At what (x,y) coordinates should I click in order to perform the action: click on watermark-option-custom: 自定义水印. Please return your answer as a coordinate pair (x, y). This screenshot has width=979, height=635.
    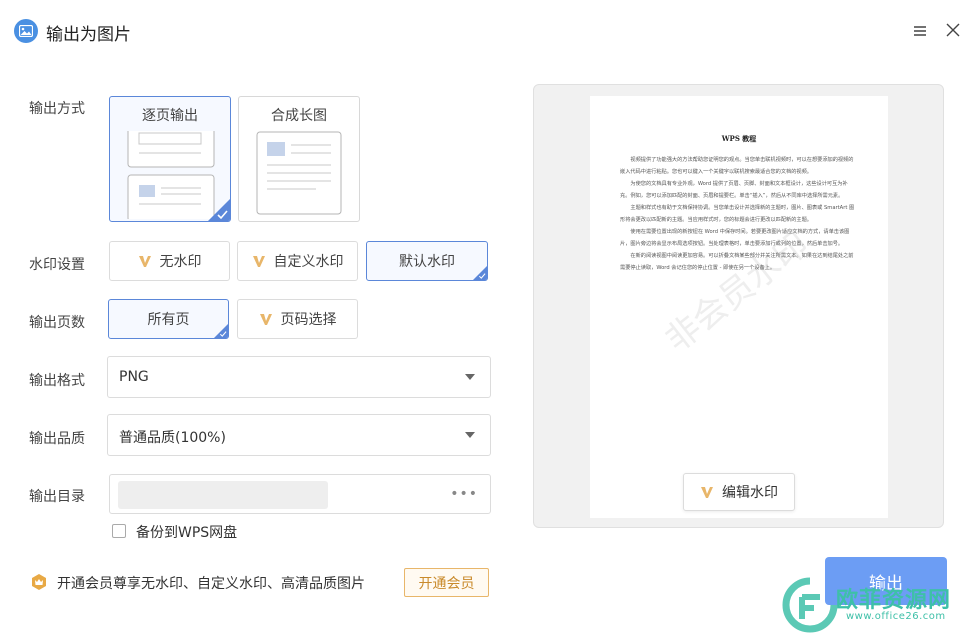
    Looking at the image, I should click on (297, 261).